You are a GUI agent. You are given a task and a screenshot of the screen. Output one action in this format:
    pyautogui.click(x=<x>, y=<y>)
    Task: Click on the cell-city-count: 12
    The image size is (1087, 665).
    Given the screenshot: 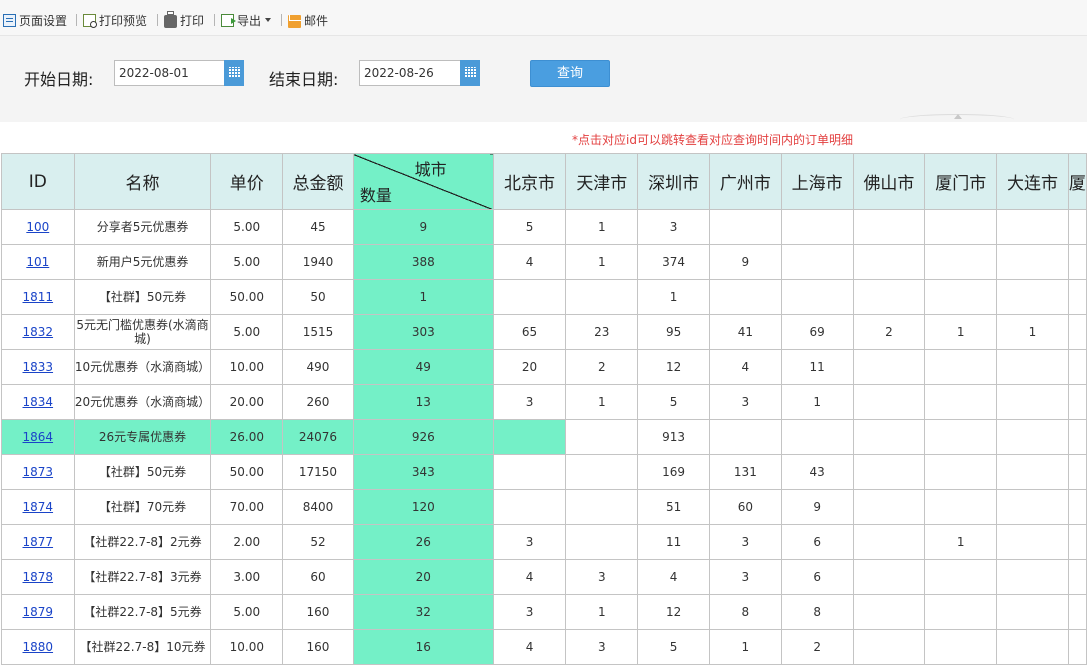 What is the action you would take?
    pyautogui.click(x=673, y=612)
    